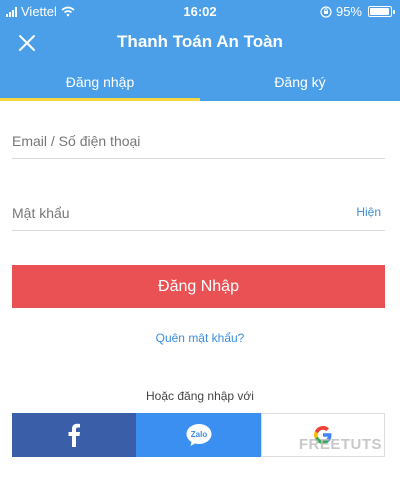 This screenshot has width=400, height=479. I want to click on email-field, so click(198, 140).